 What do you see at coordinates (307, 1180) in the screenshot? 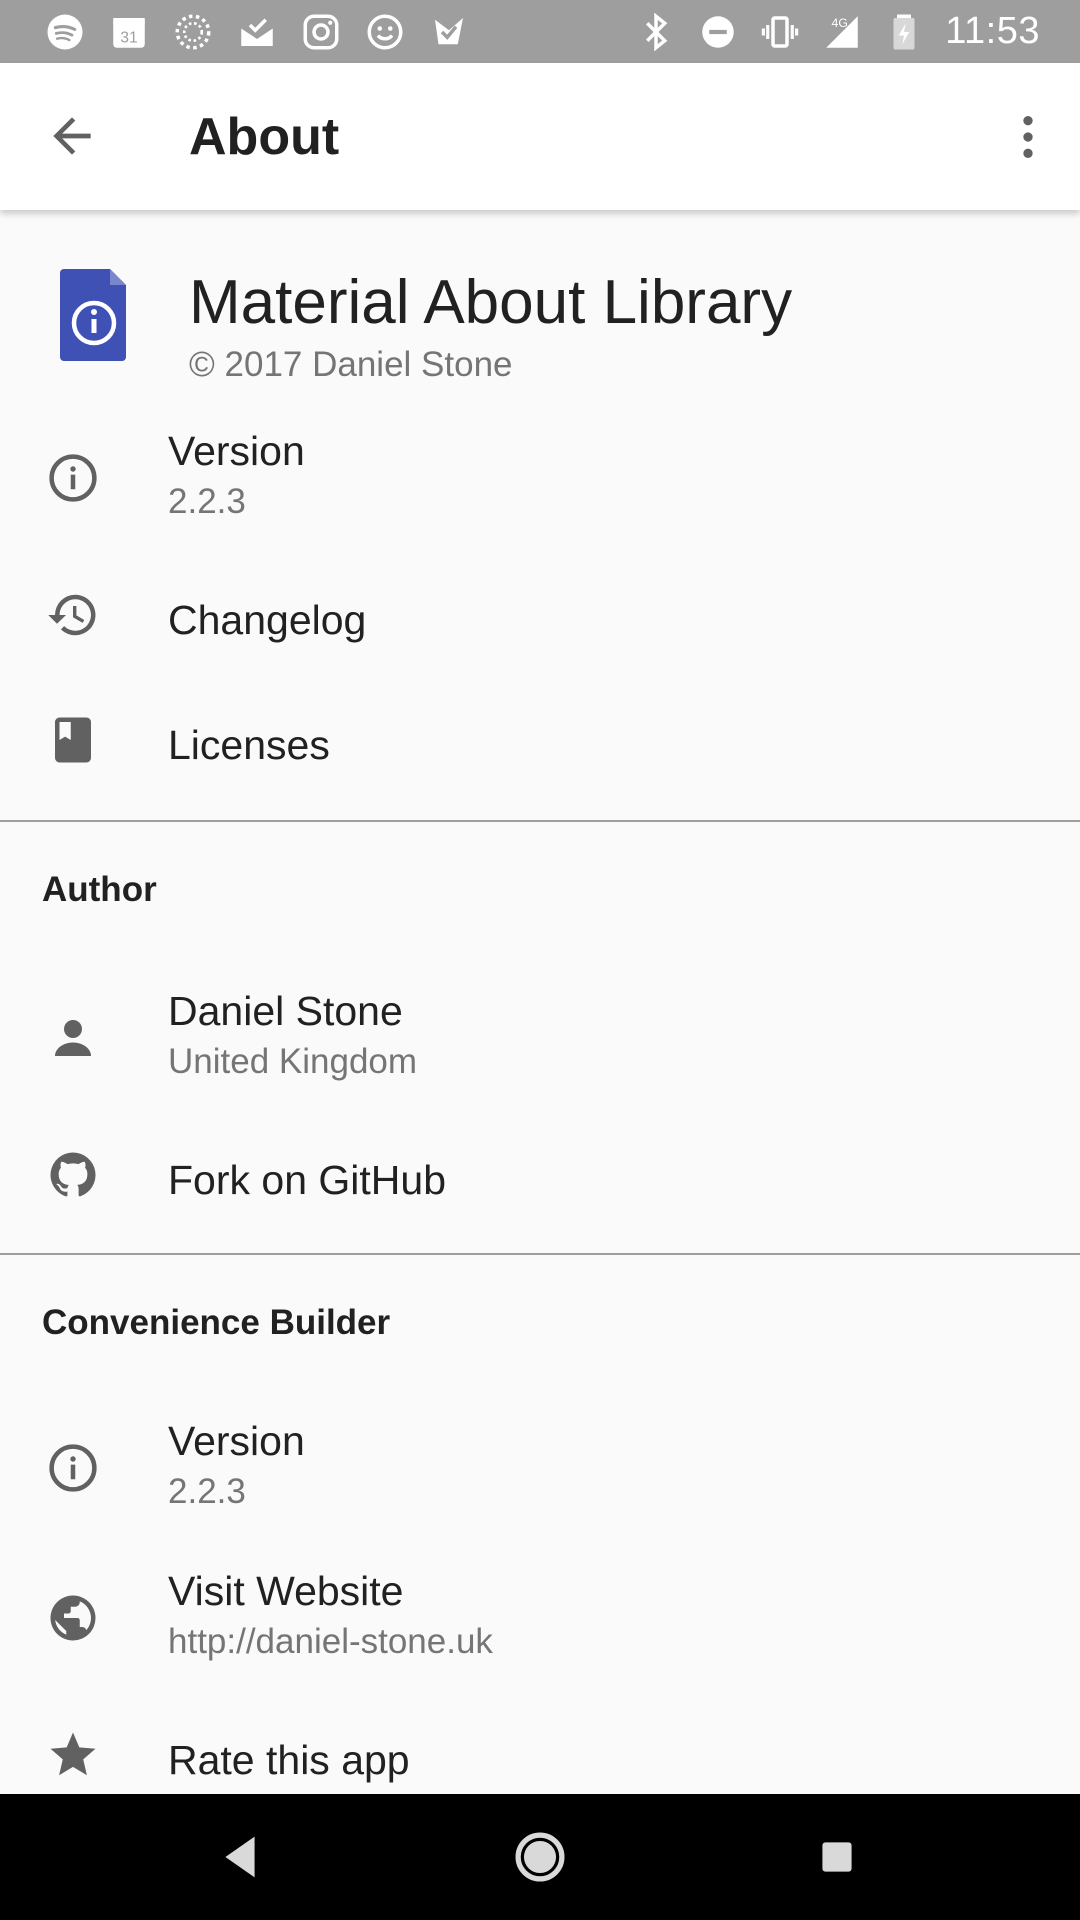
I see `item-title: Fork on GitHub` at bounding box center [307, 1180].